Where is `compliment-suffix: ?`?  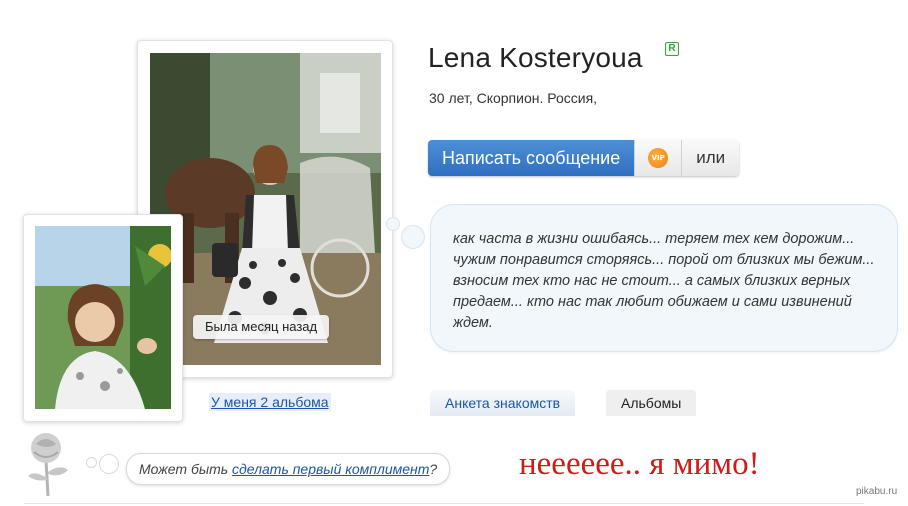
compliment-suffix: ? is located at coordinates (433, 469).